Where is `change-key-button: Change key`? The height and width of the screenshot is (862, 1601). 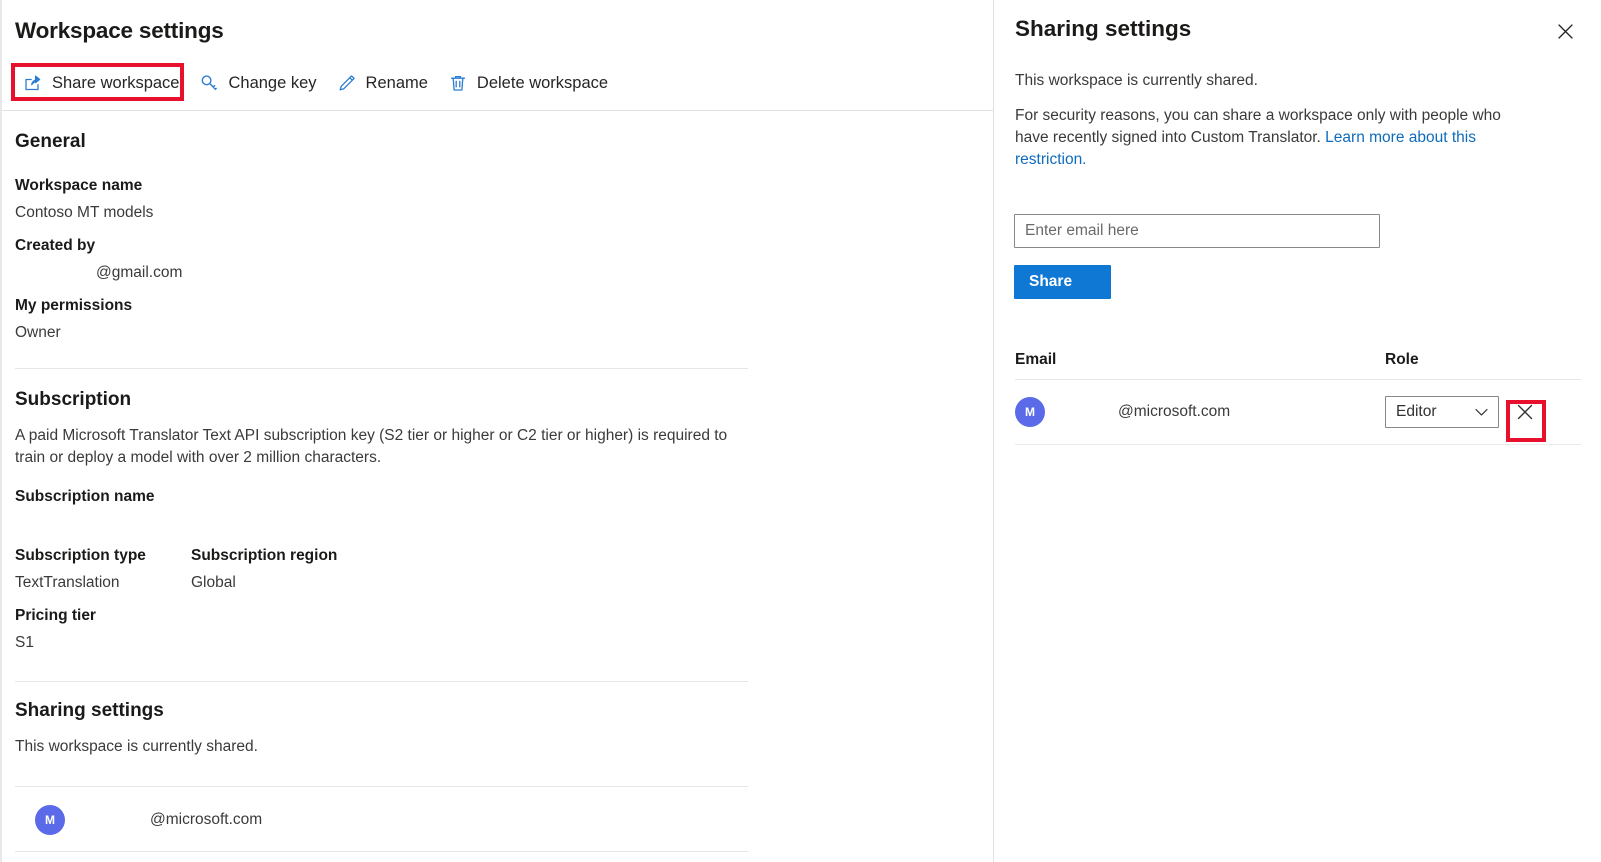
change-key-button: Change key is located at coordinates (259, 83).